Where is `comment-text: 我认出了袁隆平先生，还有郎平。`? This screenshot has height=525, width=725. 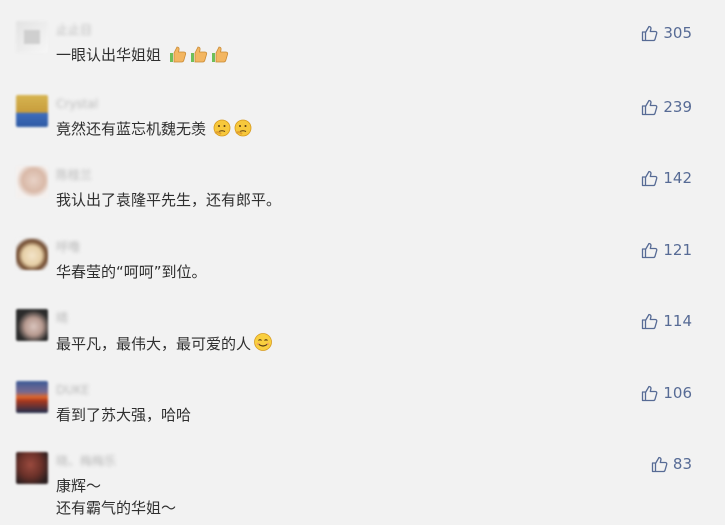 comment-text: 我认出了袁隆平先生，还有郎平。 is located at coordinates (168, 200).